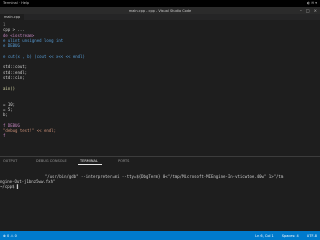 The image size is (320, 240). Describe the element at coordinates (10, 236) in the screenshot. I see `problems-indicator: ⊗ 0 ⚠ 0` at that location.